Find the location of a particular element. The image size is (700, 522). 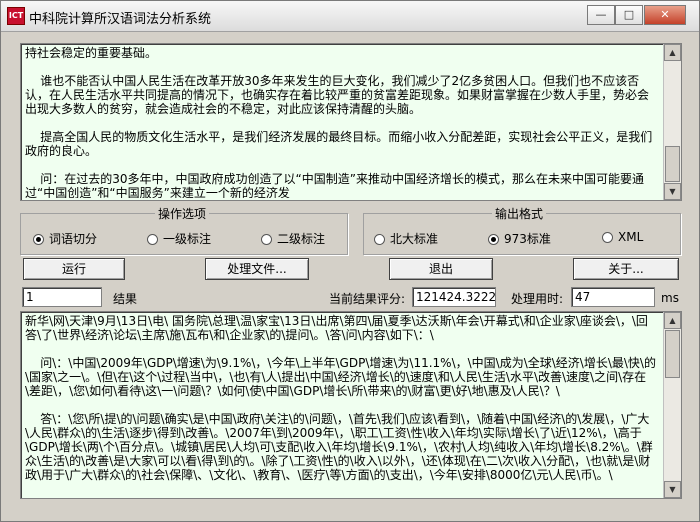

operations-group: 操作选项 词语切分 一级标注 二级标注 is located at coordinates (184, 230).